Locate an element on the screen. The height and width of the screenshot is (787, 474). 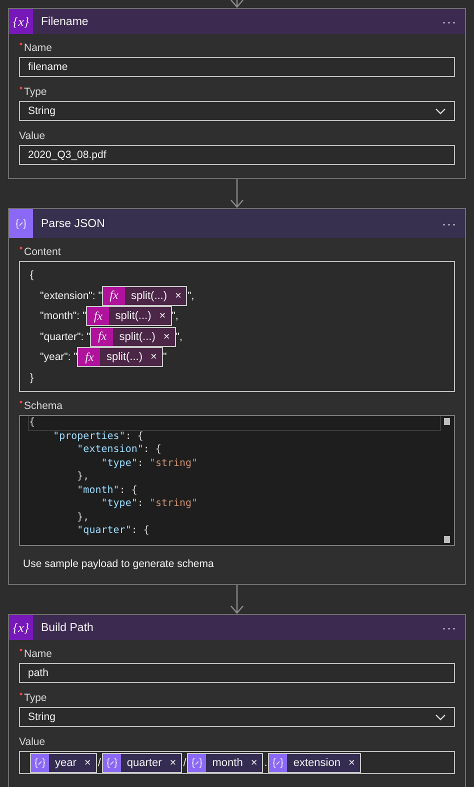
field-label: Content is located at coordinates (42, 252).